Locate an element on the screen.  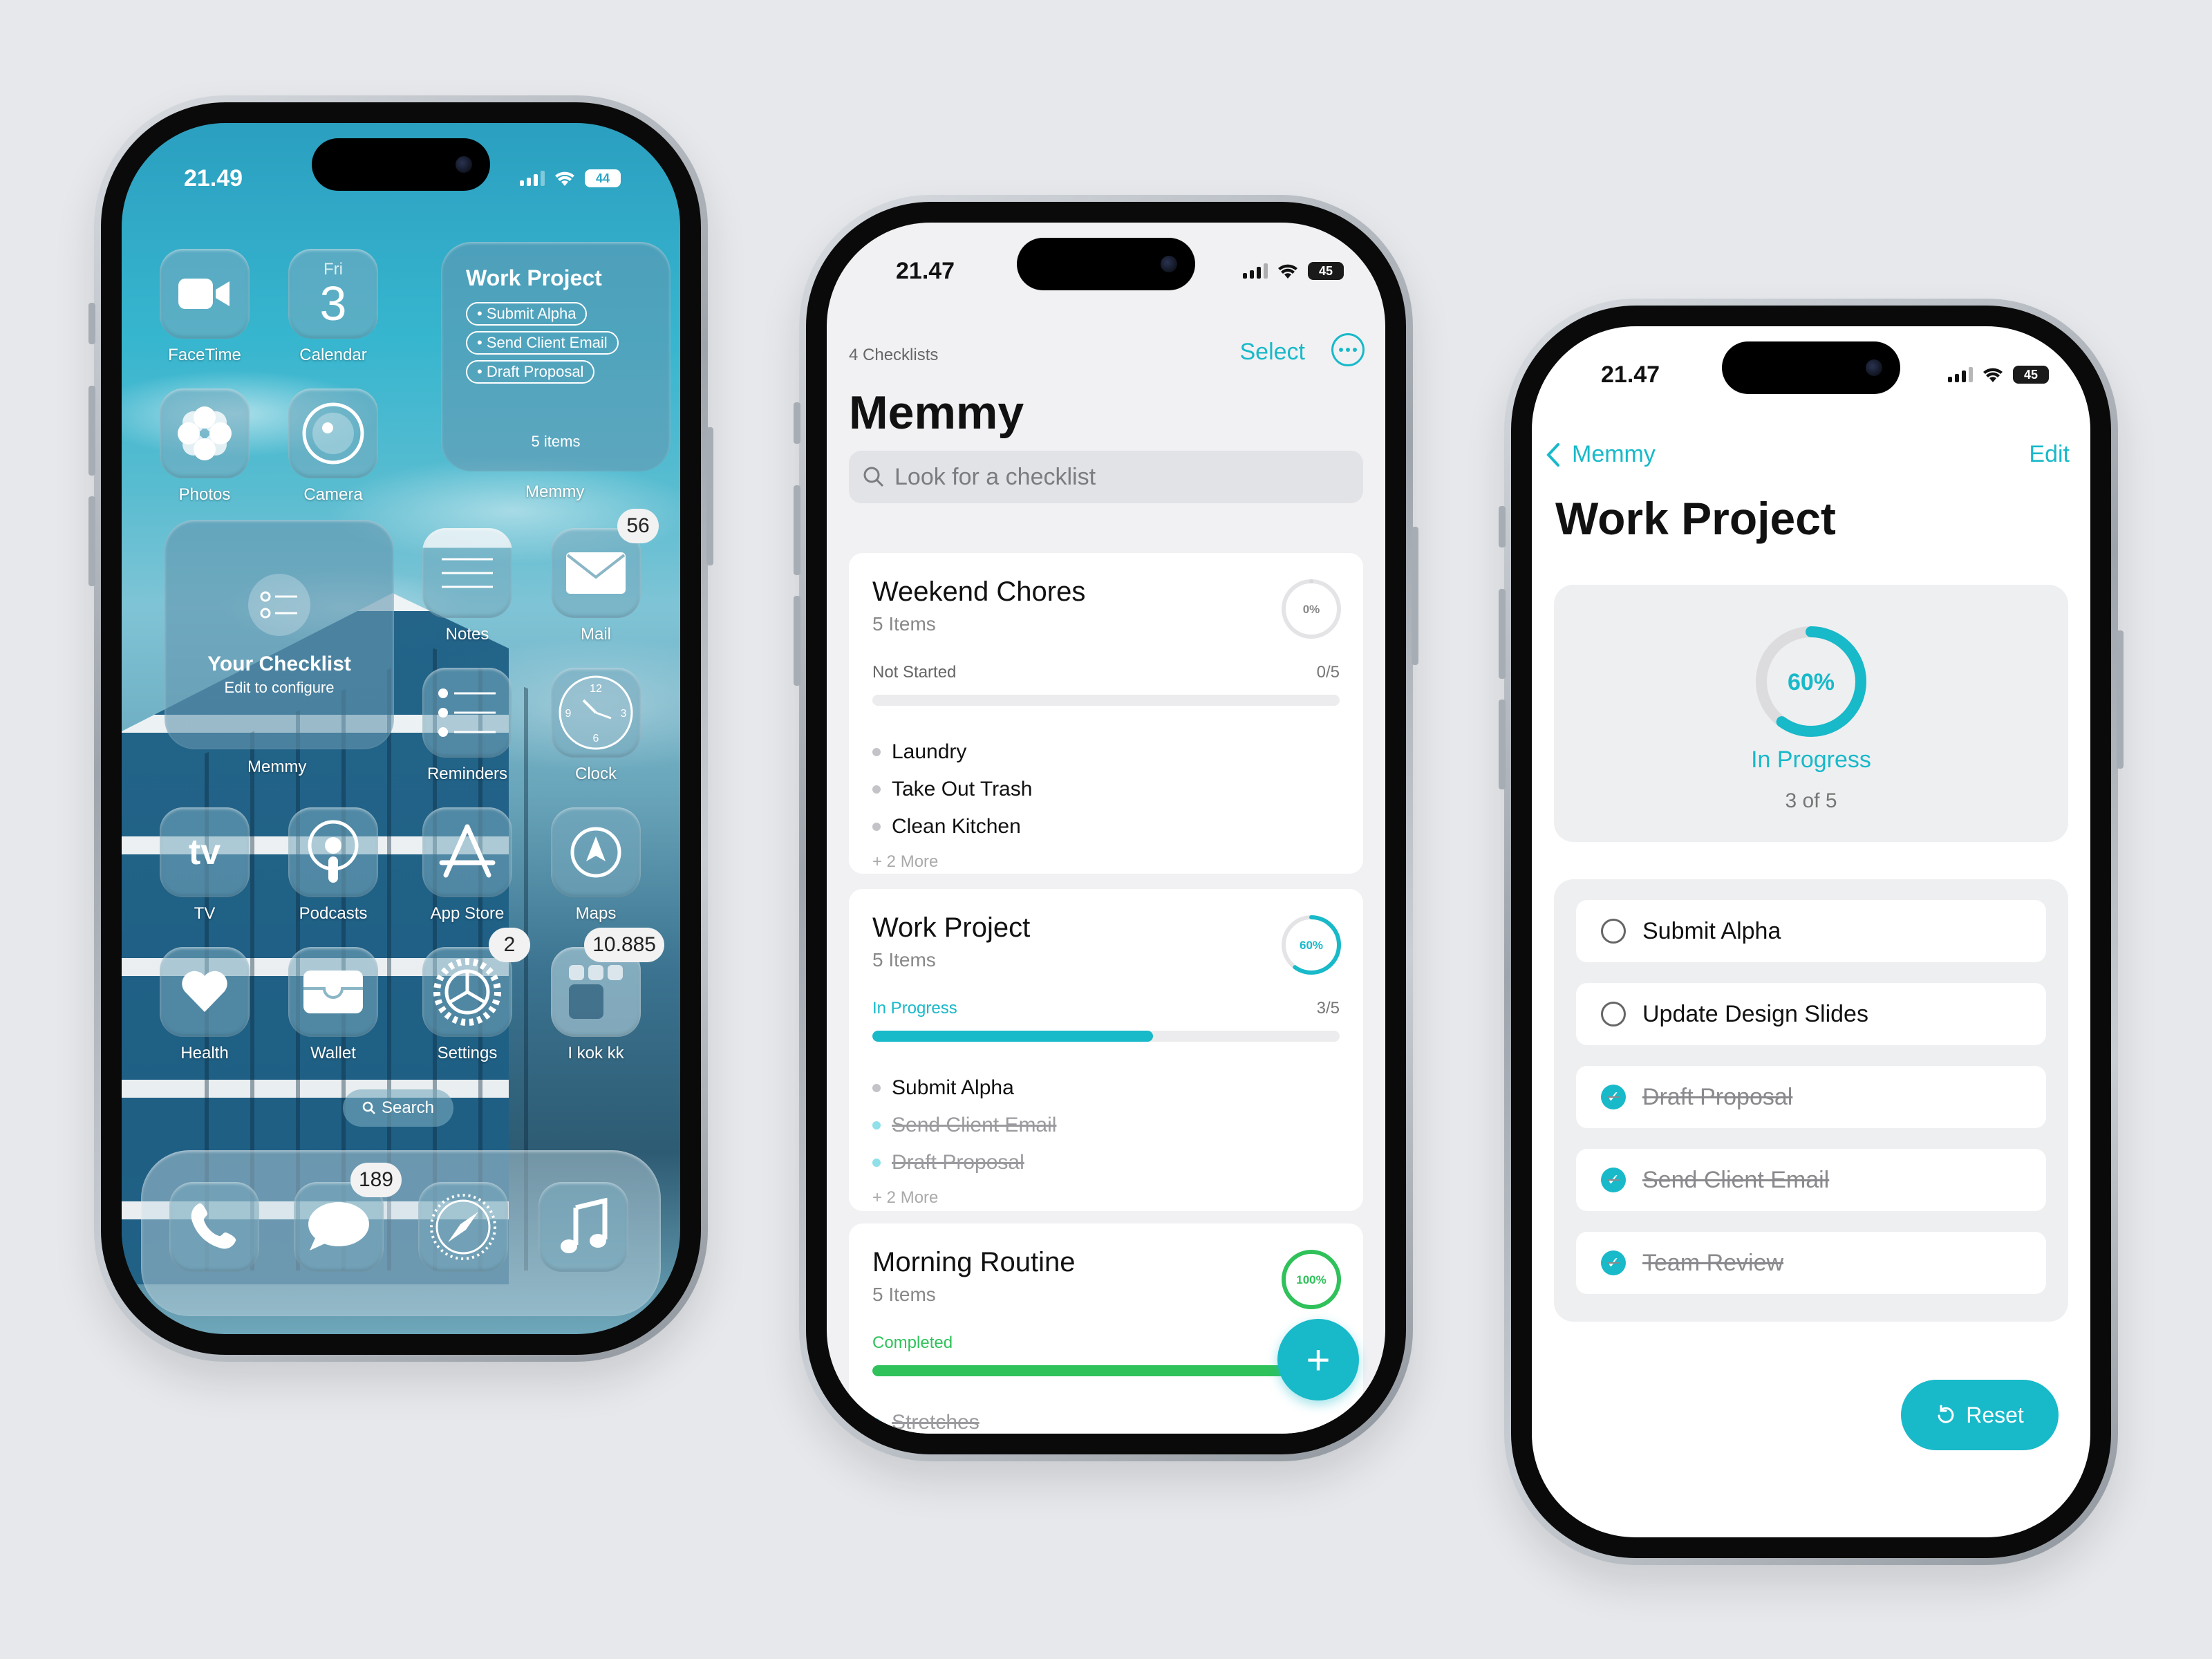
home-search-button: Search is located at coordinates (398, 1108).